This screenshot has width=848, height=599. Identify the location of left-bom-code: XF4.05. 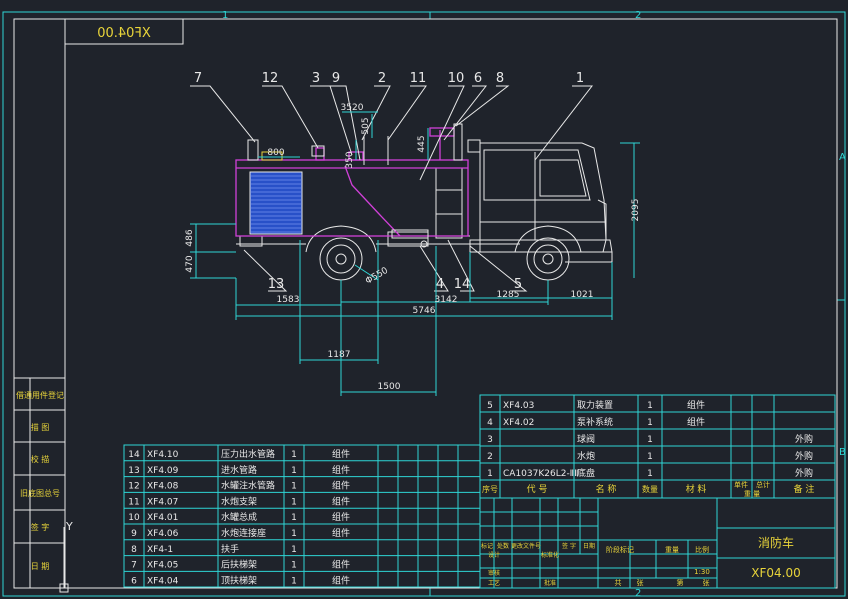
(162, 566).